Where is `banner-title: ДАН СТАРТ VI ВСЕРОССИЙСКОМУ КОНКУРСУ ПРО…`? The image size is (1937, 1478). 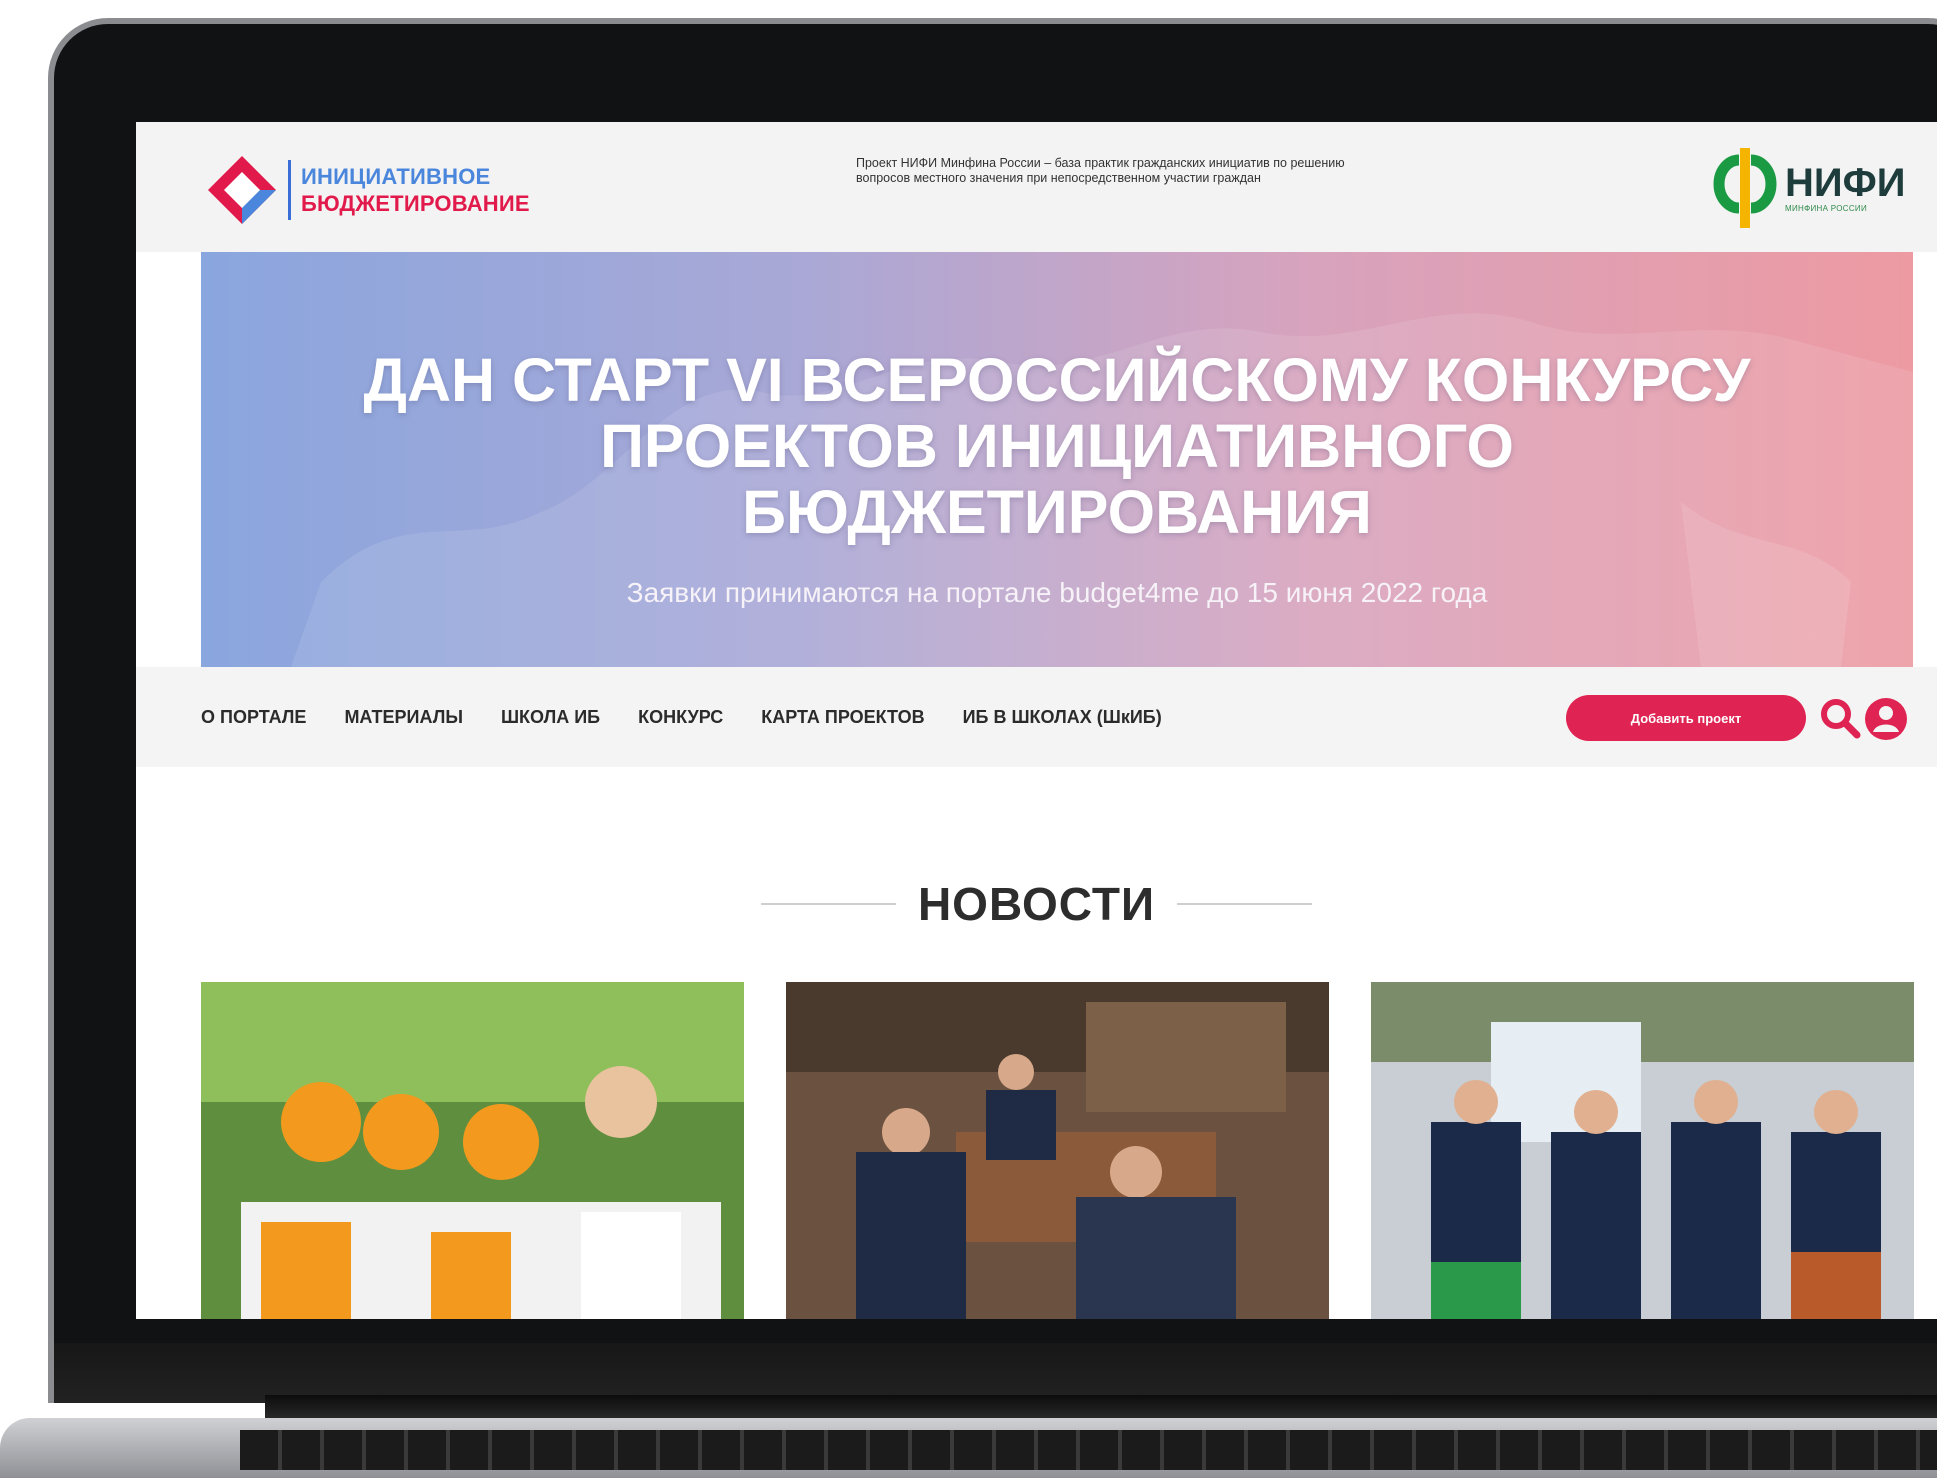
banner-title: ДАН СТАРТ VI ВСЕРОССИЙСКОМУ КОНКУРСУ ПРО… is located at coordinates (1057, 446).